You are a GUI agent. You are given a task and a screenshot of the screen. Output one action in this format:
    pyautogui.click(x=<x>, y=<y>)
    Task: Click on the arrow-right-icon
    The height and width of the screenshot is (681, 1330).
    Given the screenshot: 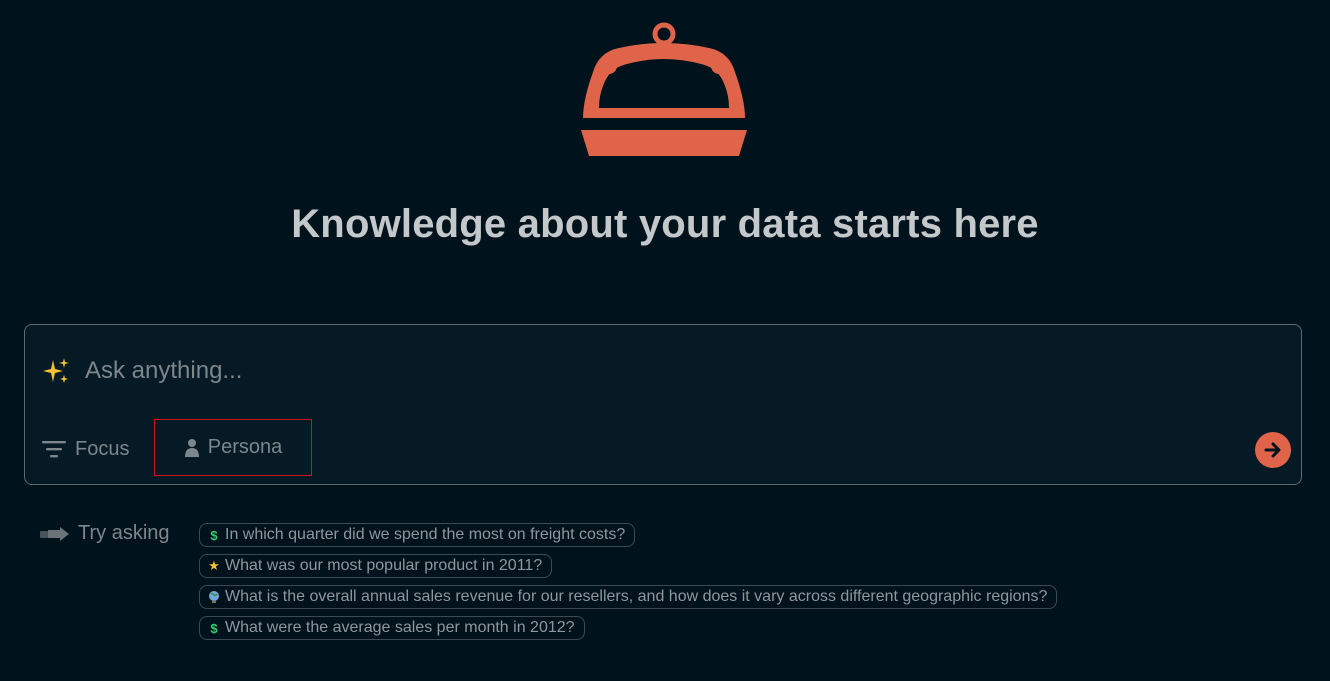 What is the action you would take?
    pyautogui.click(x=1272, y=450)
    